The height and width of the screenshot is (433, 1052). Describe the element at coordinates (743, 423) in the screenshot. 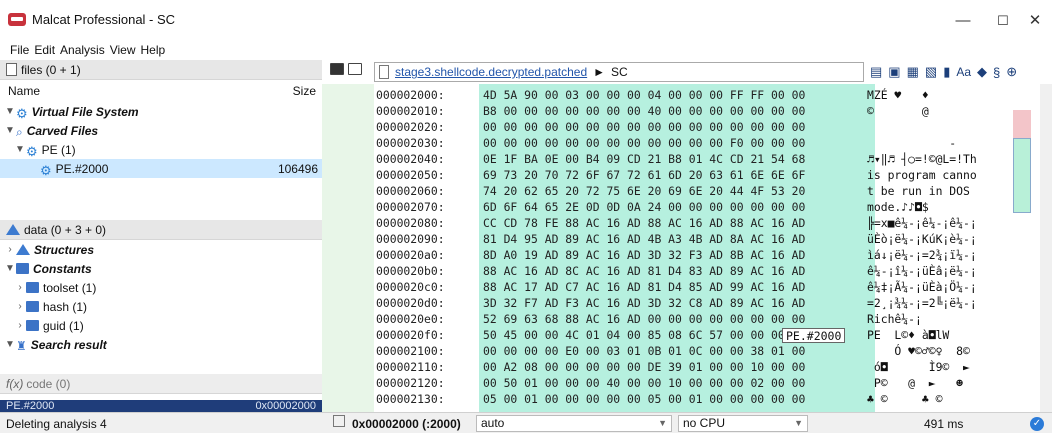

I see `cpu-select: no CPU ▼` at that location.